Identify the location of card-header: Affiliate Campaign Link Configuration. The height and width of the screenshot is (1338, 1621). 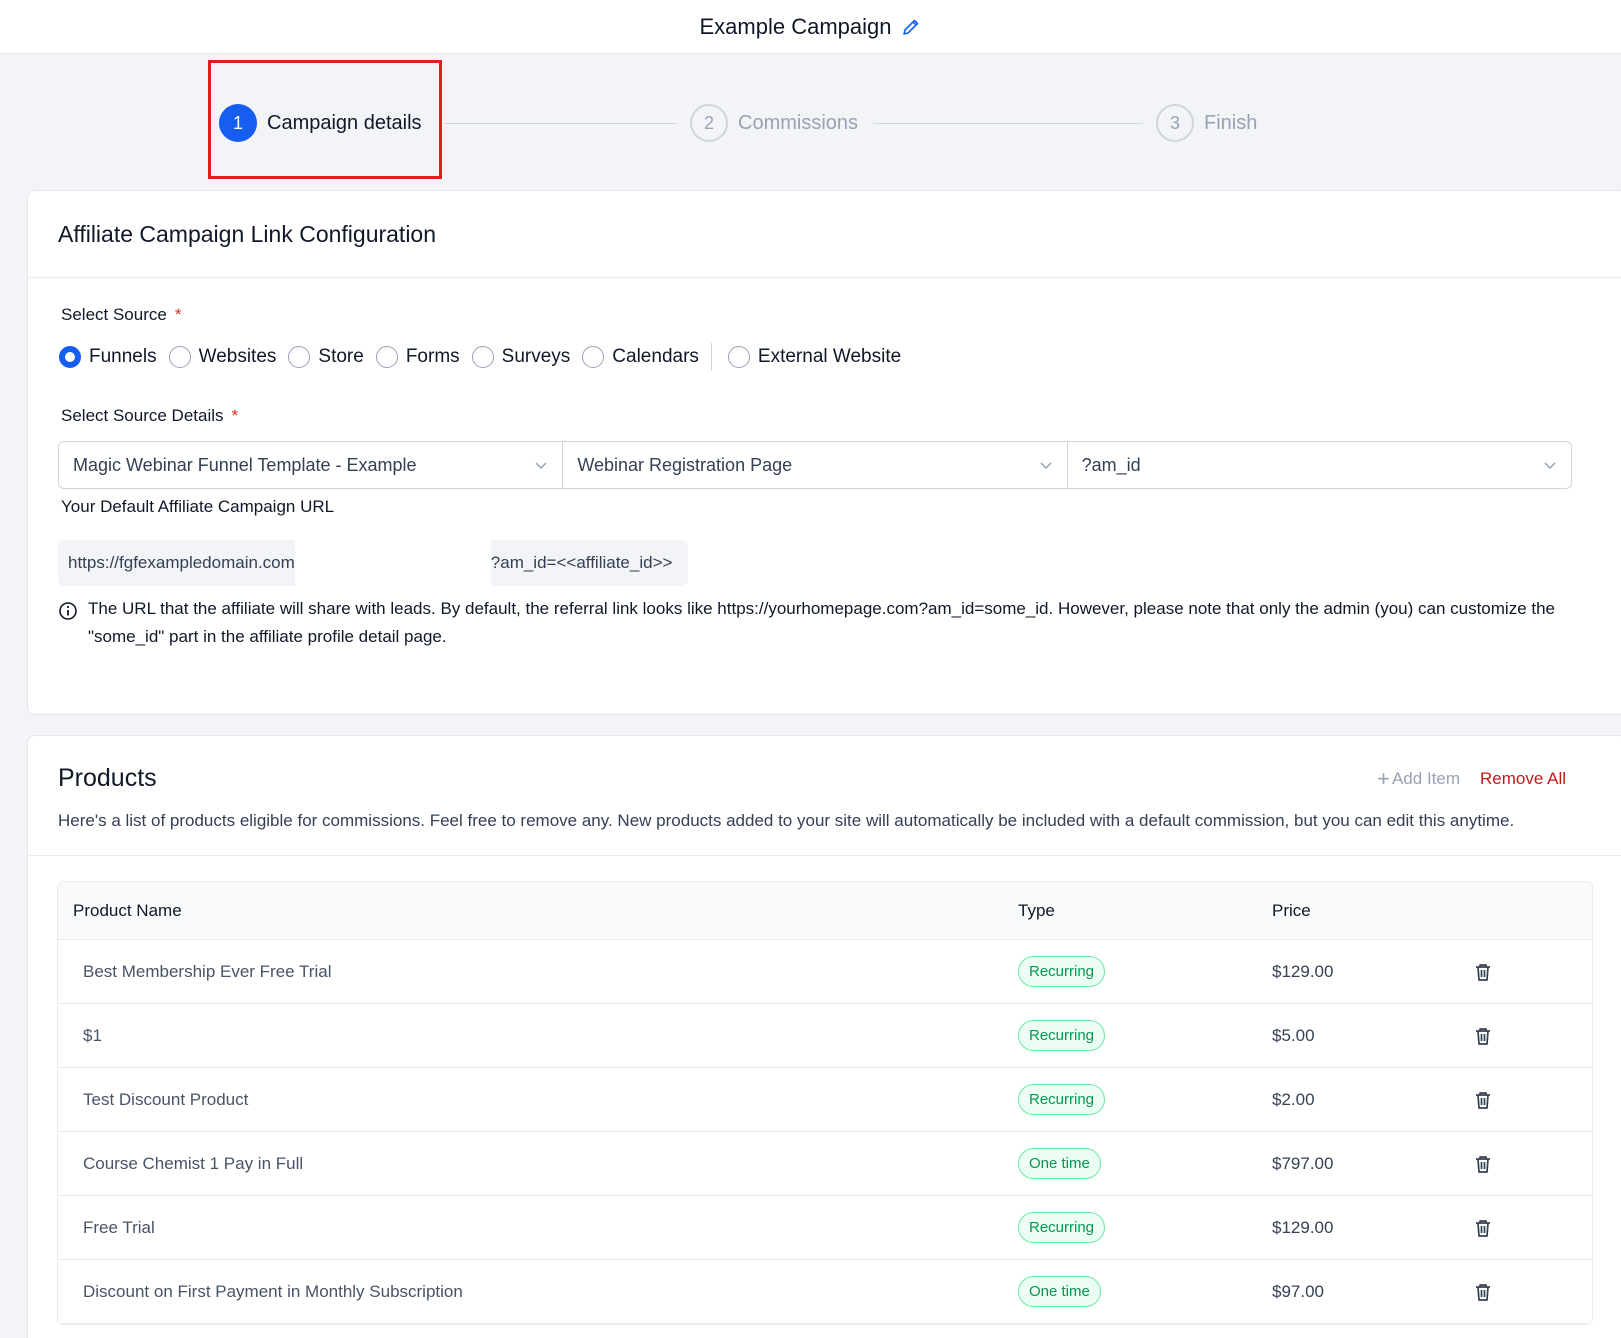
(824, 234).